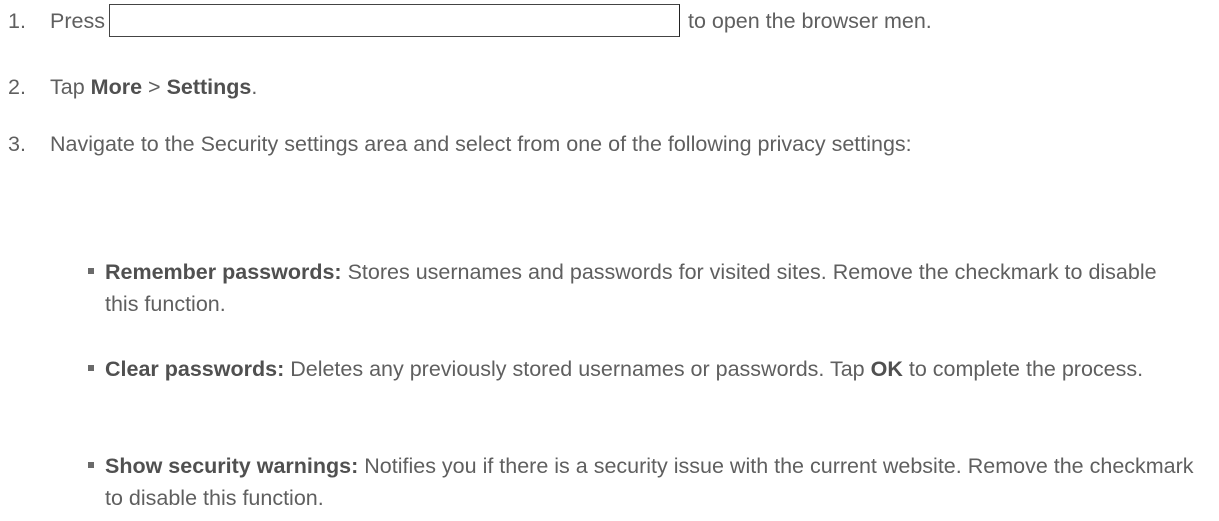 The width and height of the screenshot is (1219, 521). What do you see at coordinates (116, 87) in the screenshot?
I see `more-label: More` at bounding box center [116, 87].